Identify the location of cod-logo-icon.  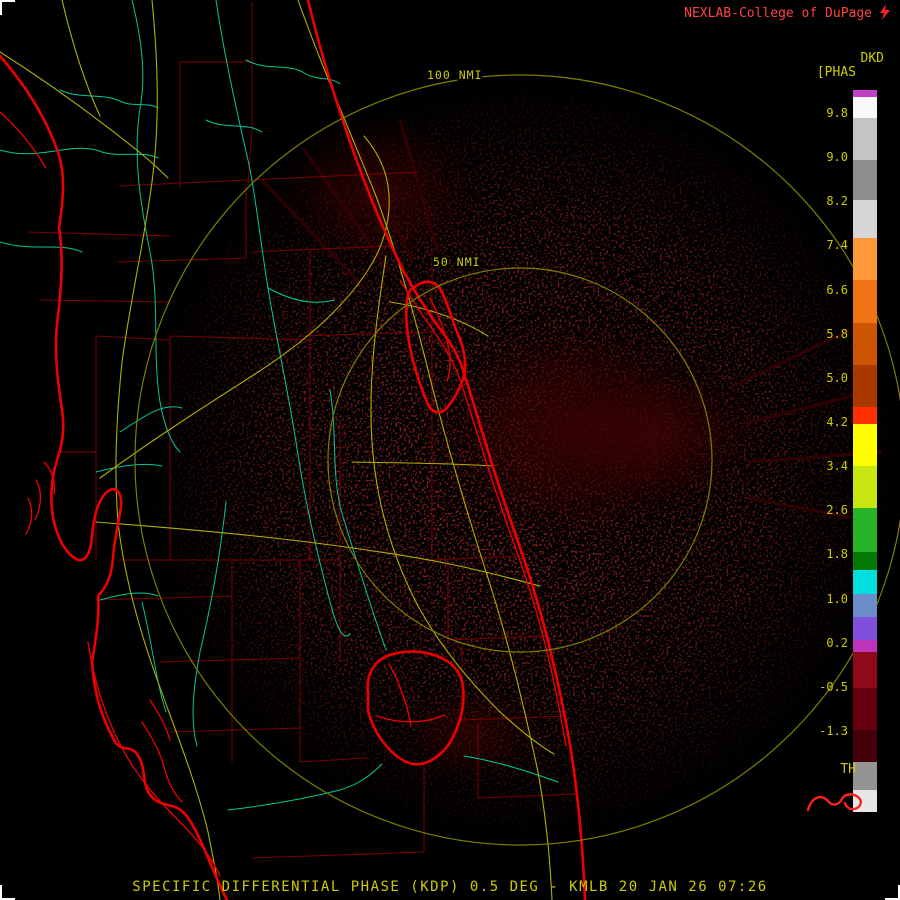
(885, 12).